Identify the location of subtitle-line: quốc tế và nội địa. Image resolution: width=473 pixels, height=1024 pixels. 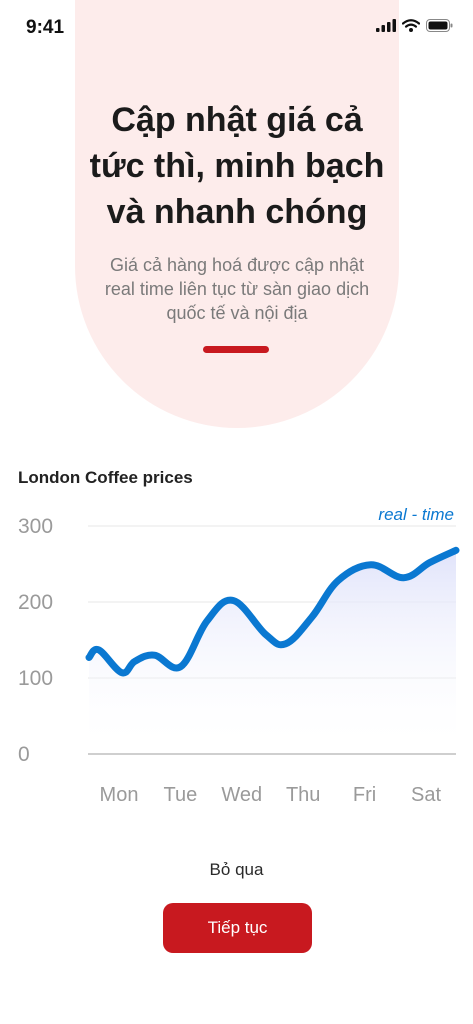
(237, 313).